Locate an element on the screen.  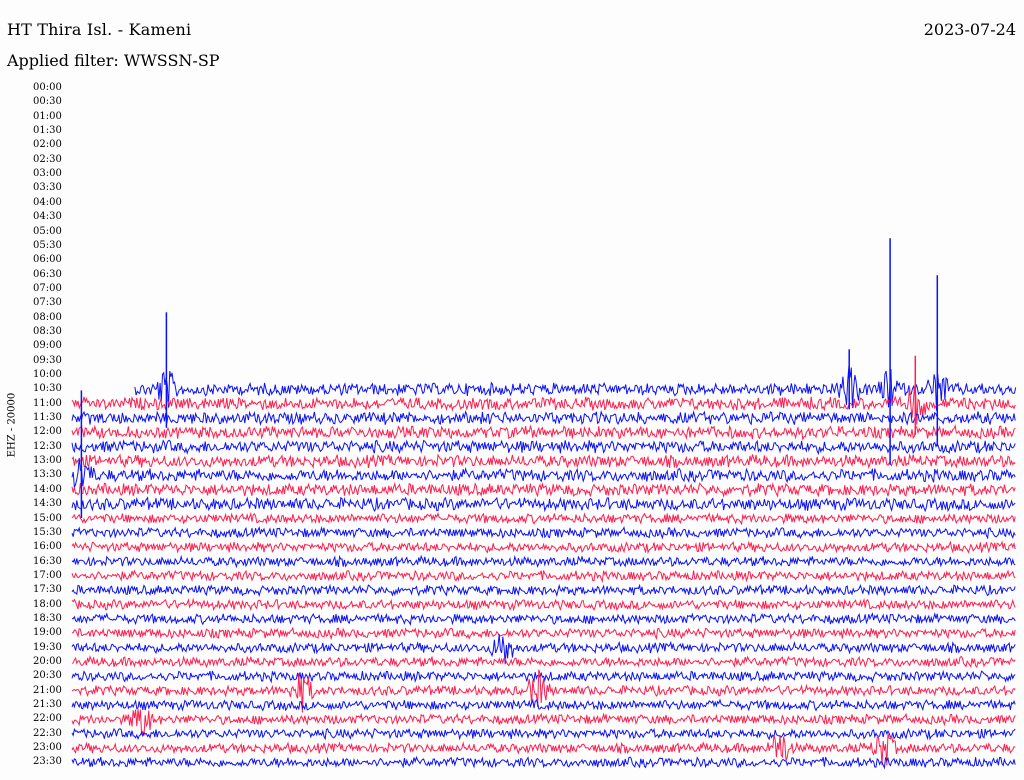
trace-row-1900 is located at coordinates (544, 633).